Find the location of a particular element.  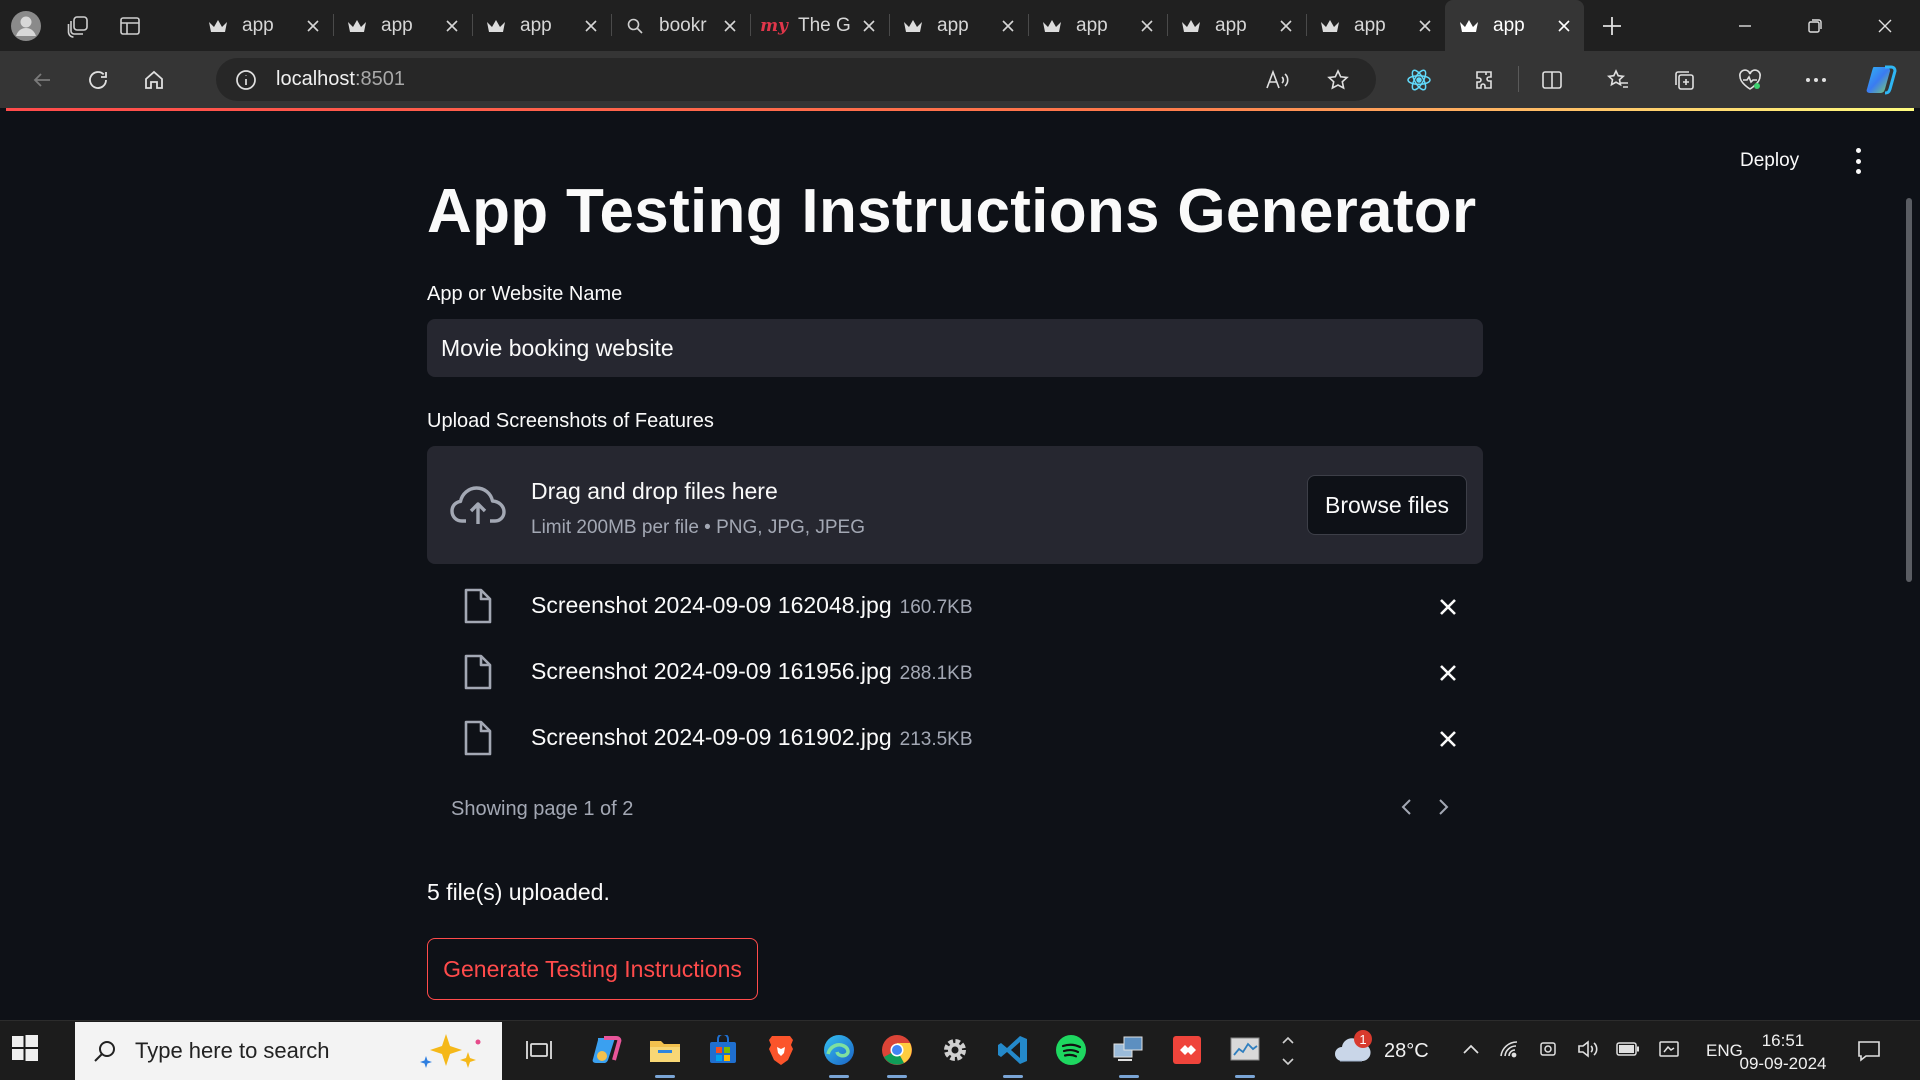

task-manager-icon is located at coordinates (1245, 1050).